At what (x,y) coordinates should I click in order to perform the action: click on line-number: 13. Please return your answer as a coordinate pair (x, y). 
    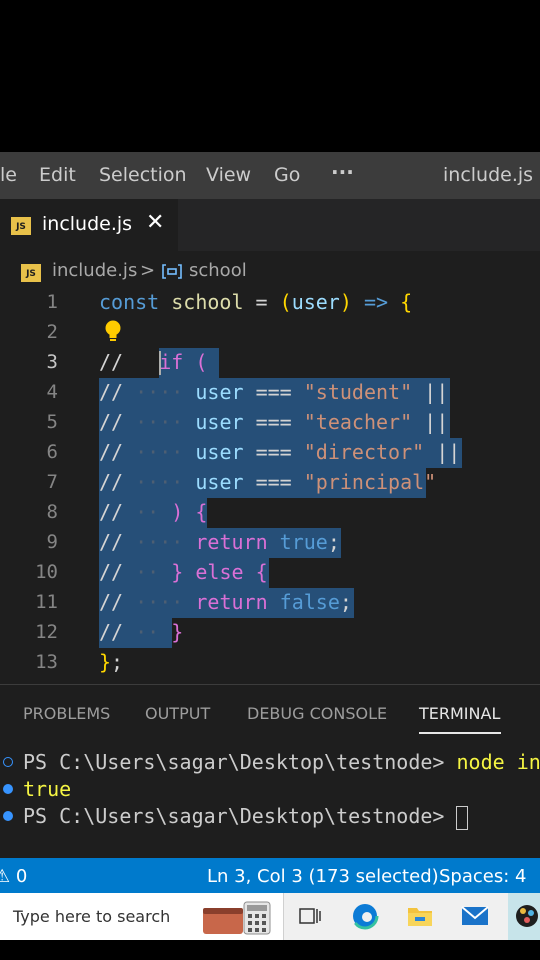
    Looking at the image, I should click on (46, 662).